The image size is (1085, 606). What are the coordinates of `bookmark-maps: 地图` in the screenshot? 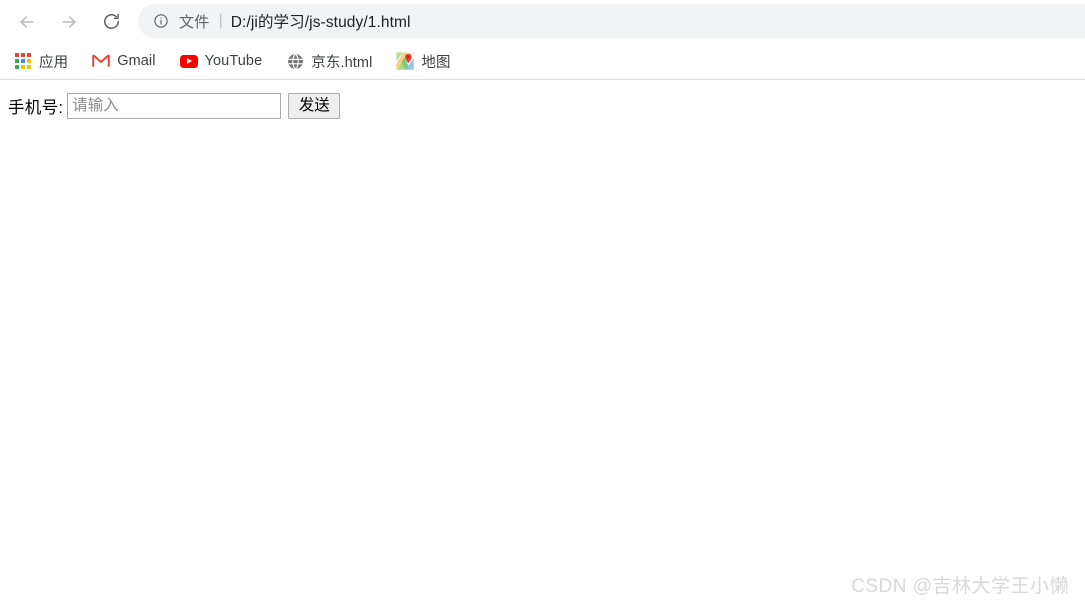 It's located at (427, 61).